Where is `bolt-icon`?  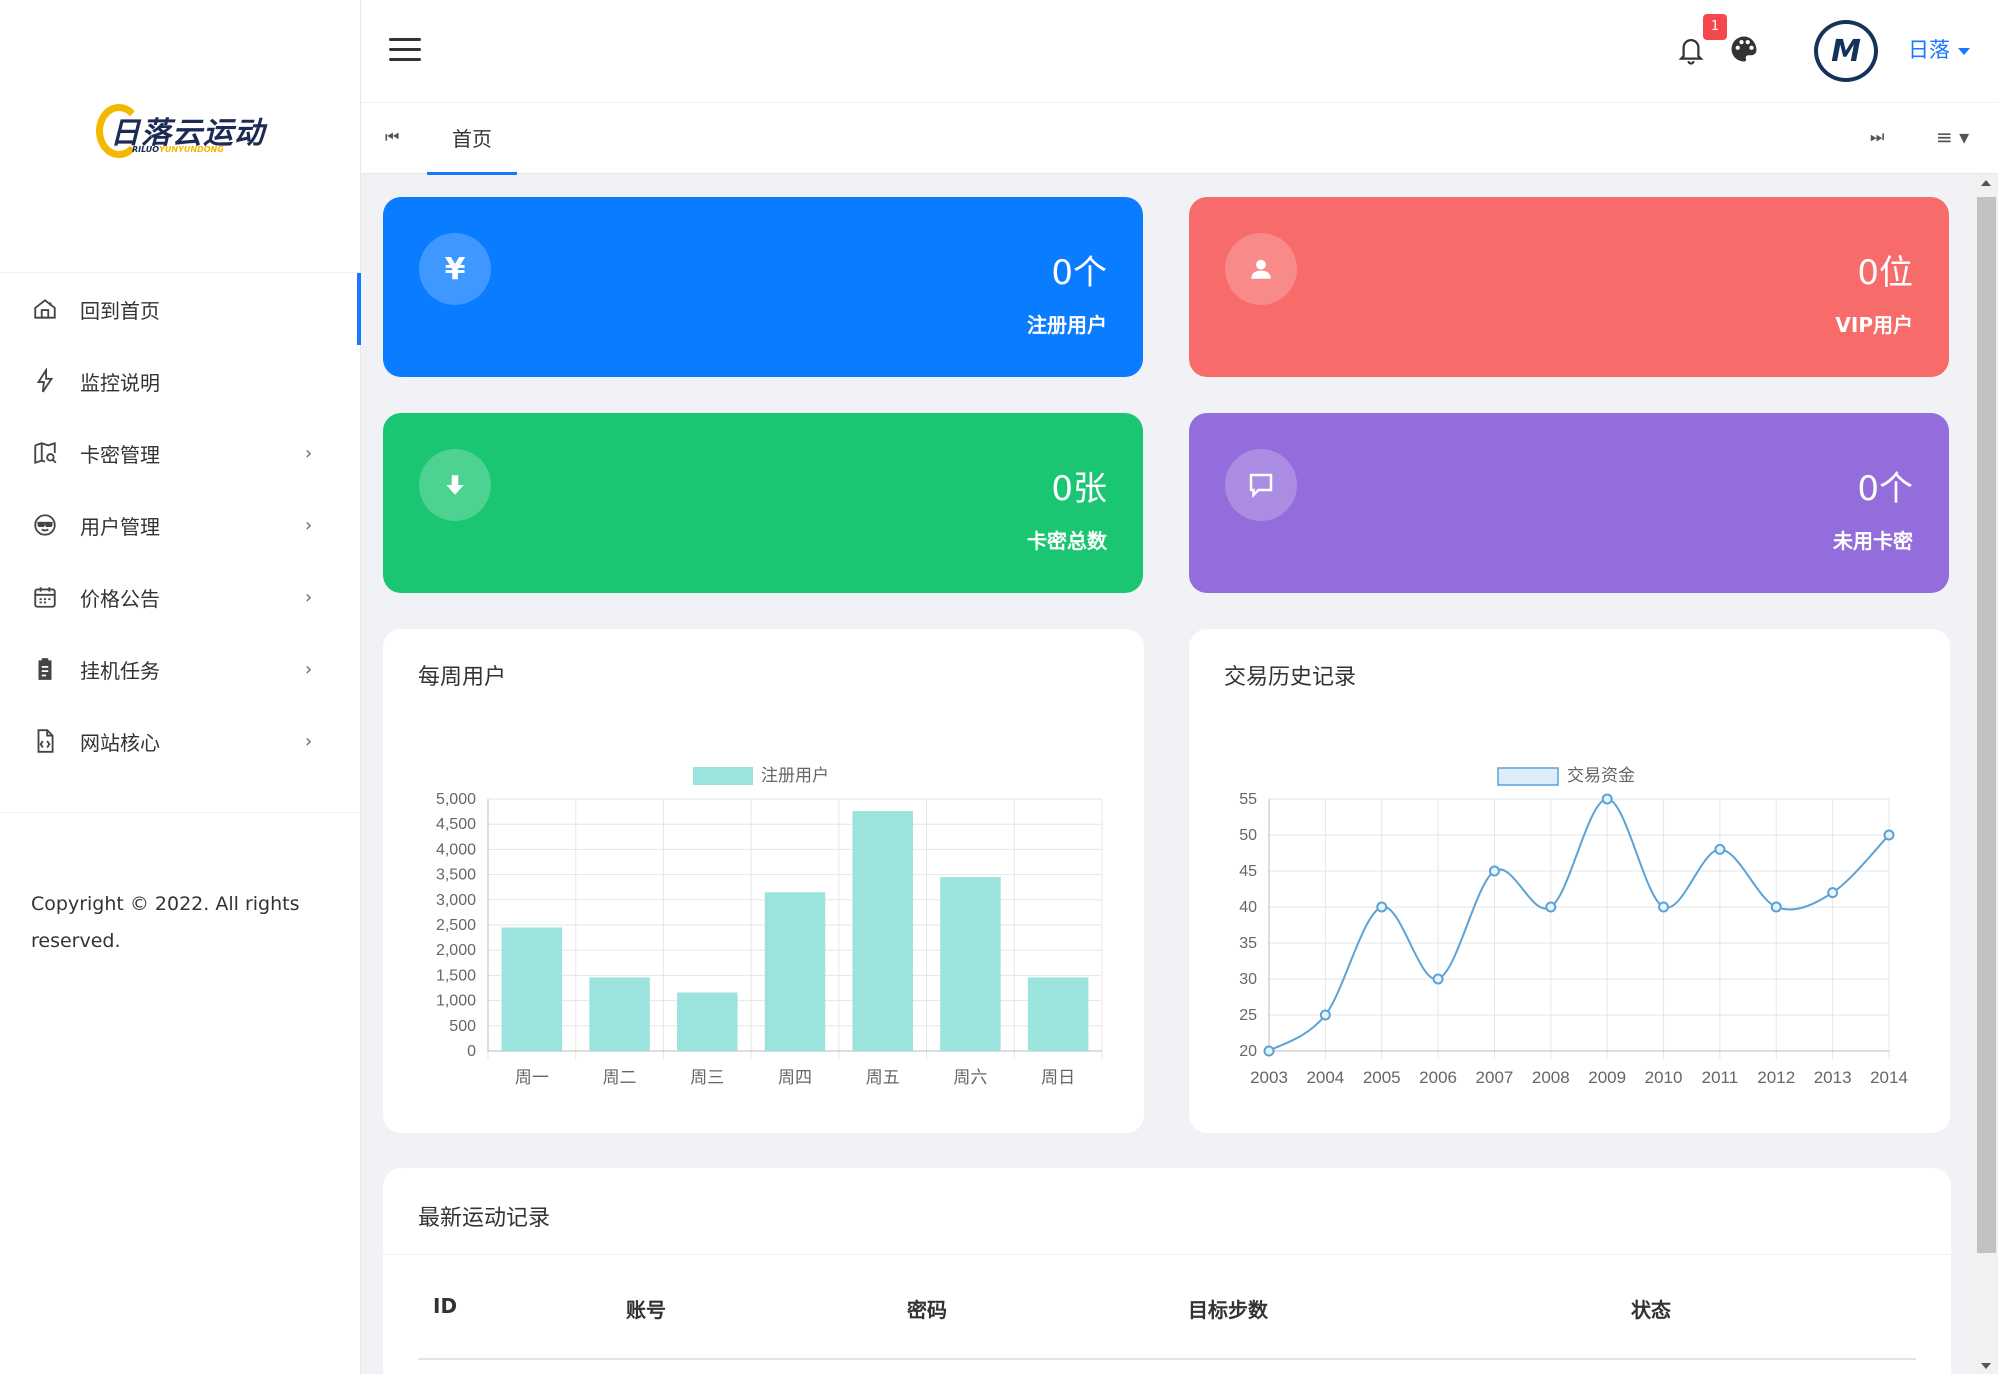 bolt-icon is located at coordinates (45, 381).